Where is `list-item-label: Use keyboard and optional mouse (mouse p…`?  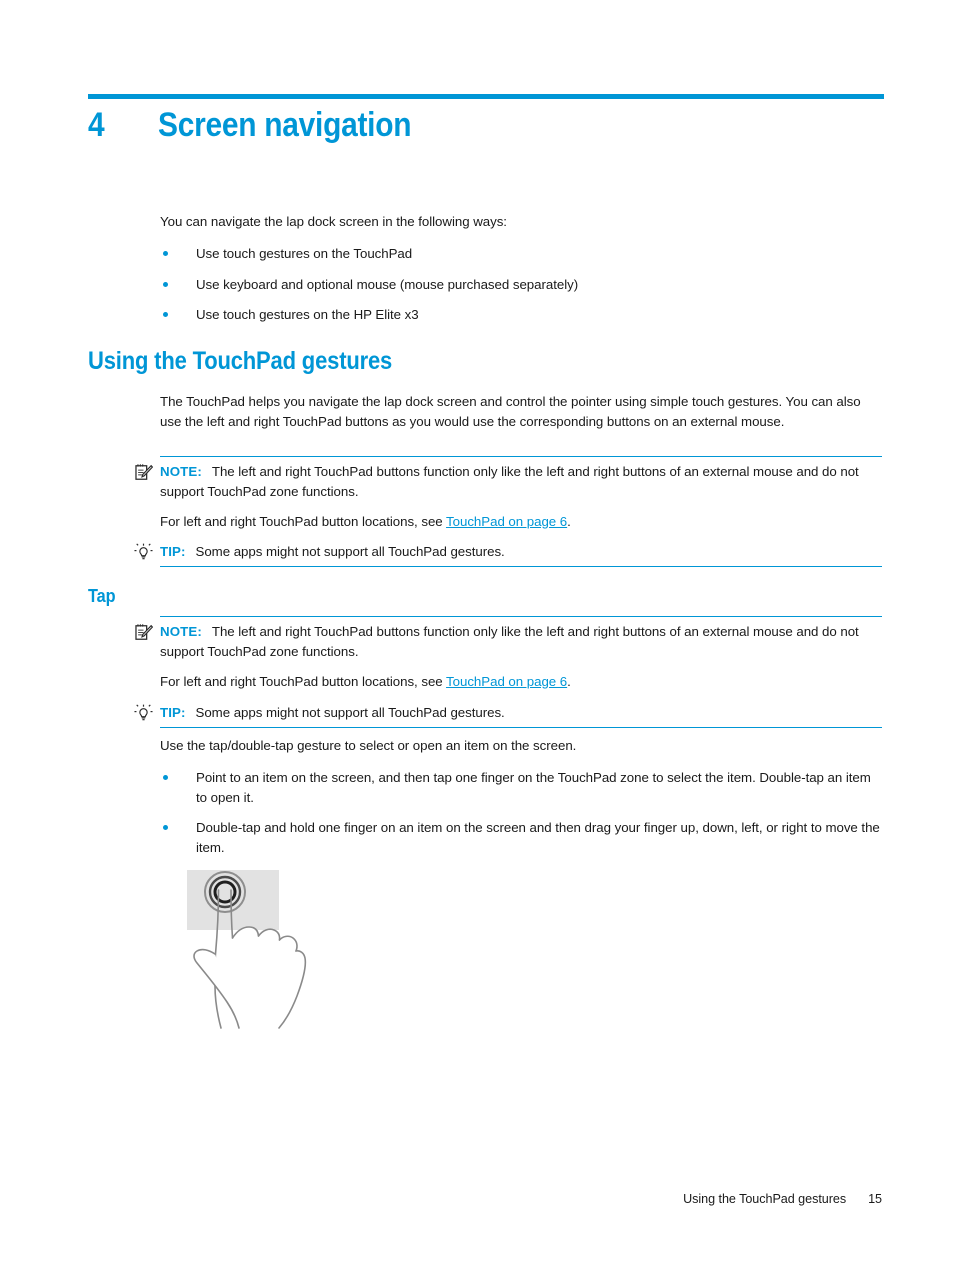 list-item-label: Use keyboard and optional mouse (mouse p… is located at coordinates (387, 284).